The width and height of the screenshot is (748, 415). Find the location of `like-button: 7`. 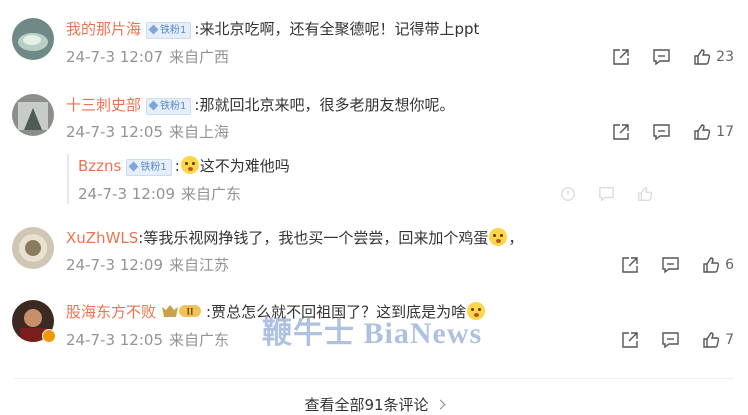

like-button: 7 is located at coordinates (718, 340).